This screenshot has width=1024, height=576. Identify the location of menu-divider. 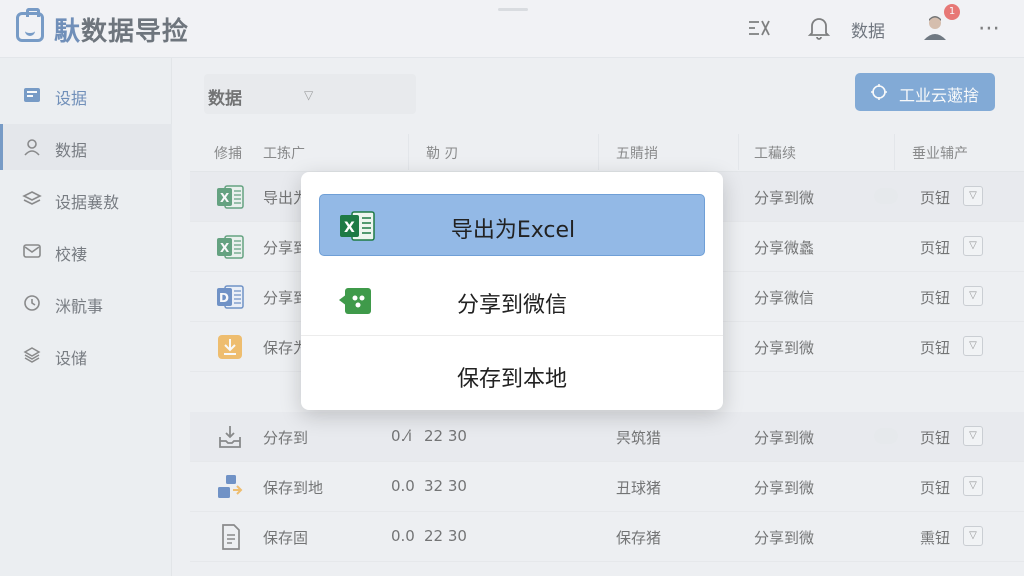
(512, 335).